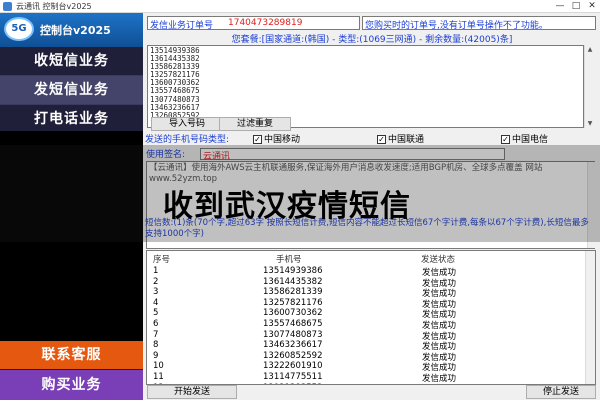 The width and height of the screenshot is (600, 400). Describe the element at coordinates (293, 313) in the screenshot. I see `row-phone: 13600730362` at that location.